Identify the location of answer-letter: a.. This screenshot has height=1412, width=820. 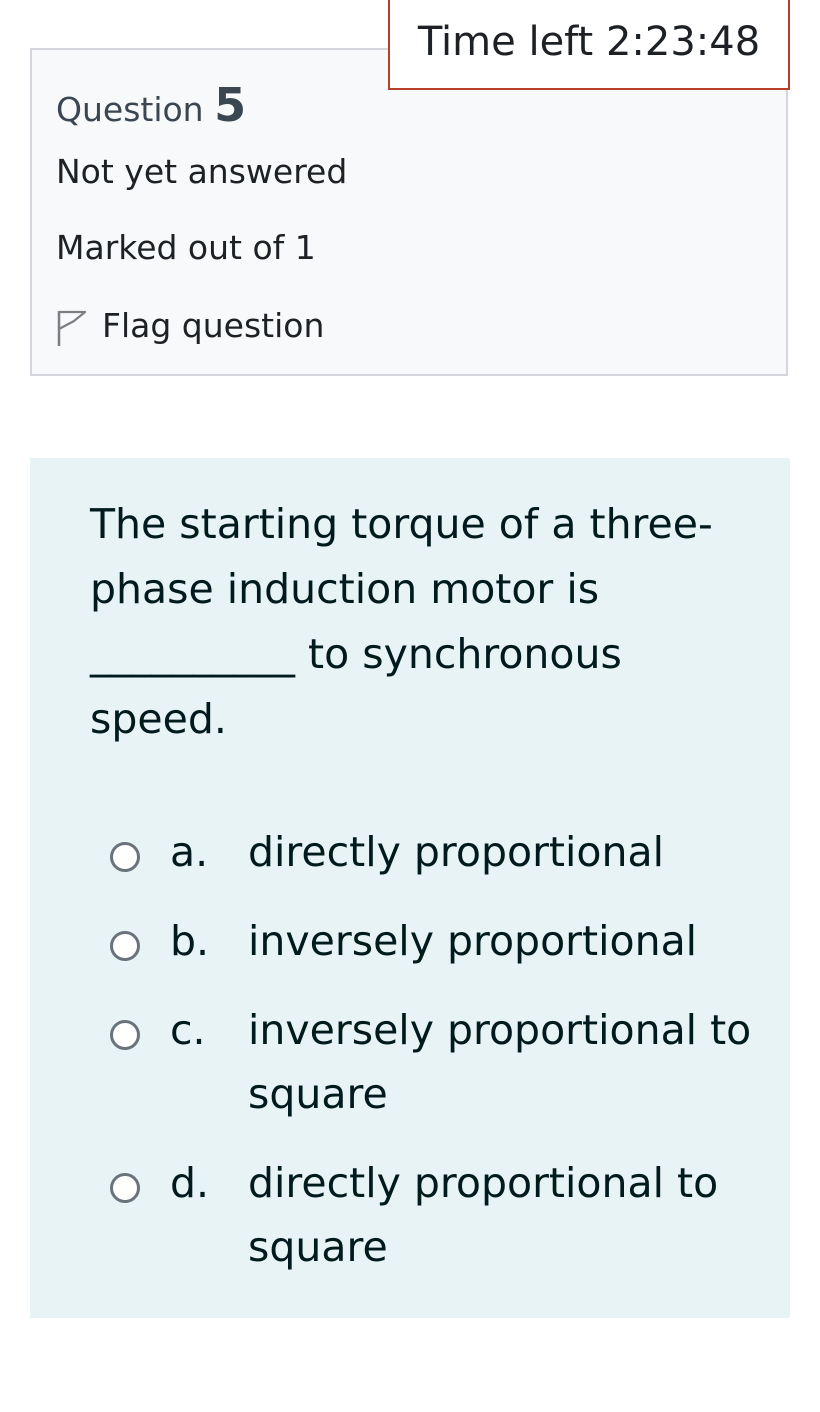
(189, 852).